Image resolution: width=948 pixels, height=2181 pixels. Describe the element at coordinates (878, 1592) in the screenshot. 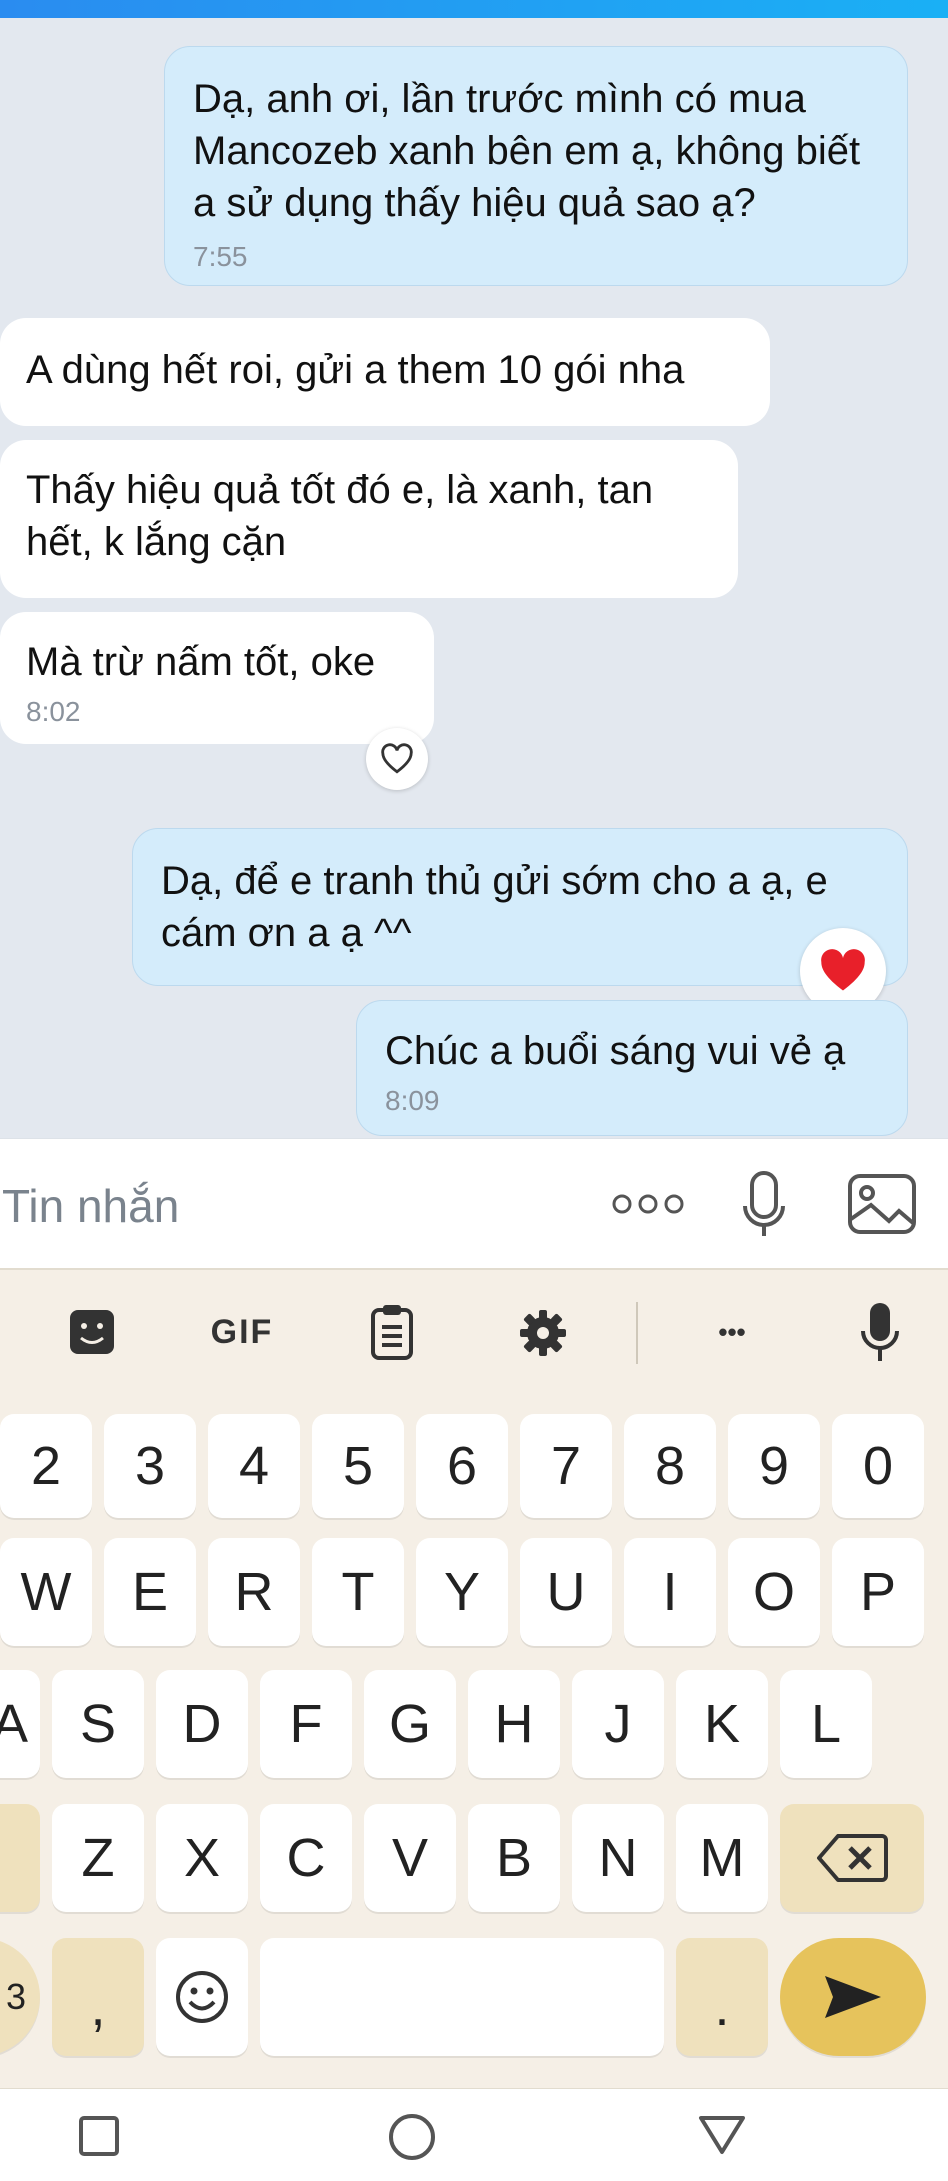

I see `key-p: P` at that location.